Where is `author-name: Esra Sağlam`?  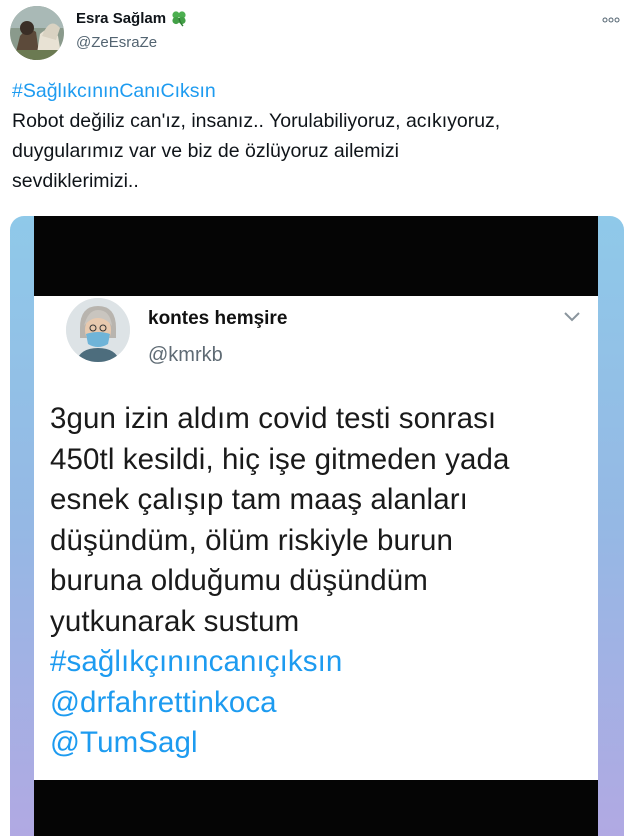
author-name: Esra Sağlam is located at coordinates (132, 18).